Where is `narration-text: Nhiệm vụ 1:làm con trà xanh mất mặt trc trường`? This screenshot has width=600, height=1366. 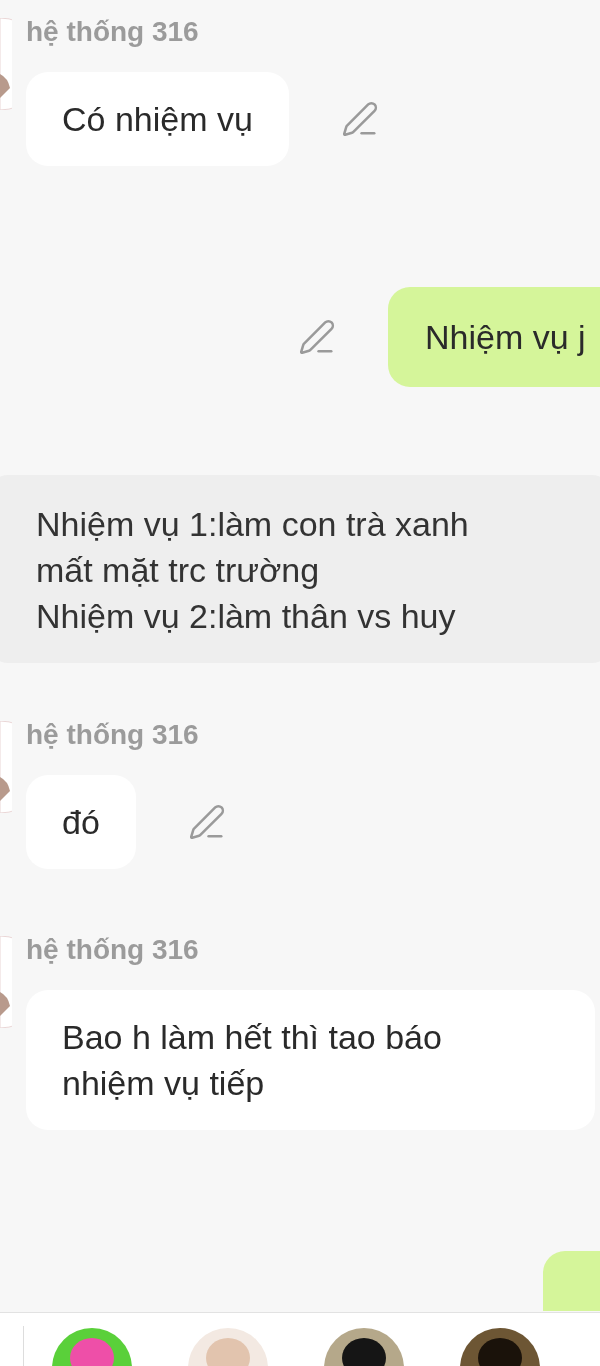
narration-text: Nhiệm vụ 1:làm con trà xanh mất mặt trc trường is located at coordinates (253, 547).